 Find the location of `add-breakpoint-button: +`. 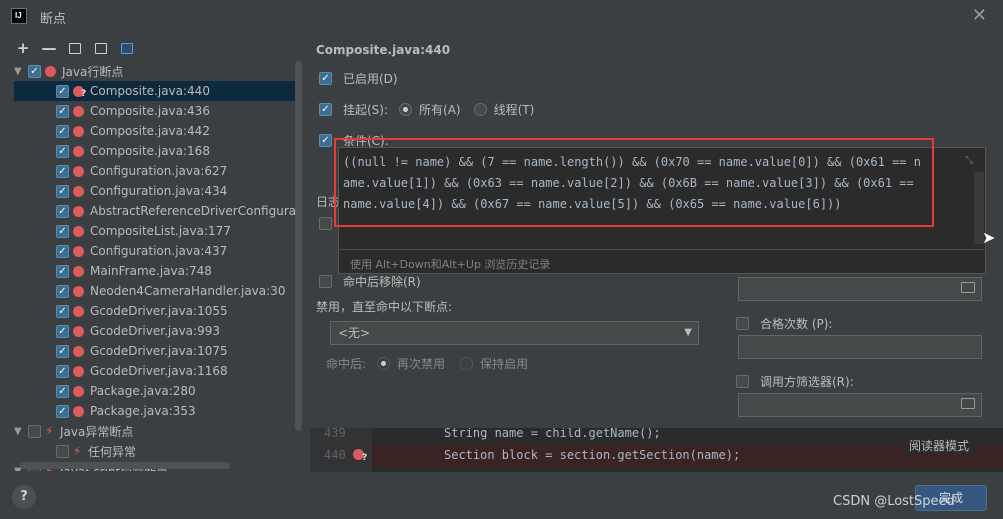

add-breakpoint-button: + is located at coordinates (23, 48).